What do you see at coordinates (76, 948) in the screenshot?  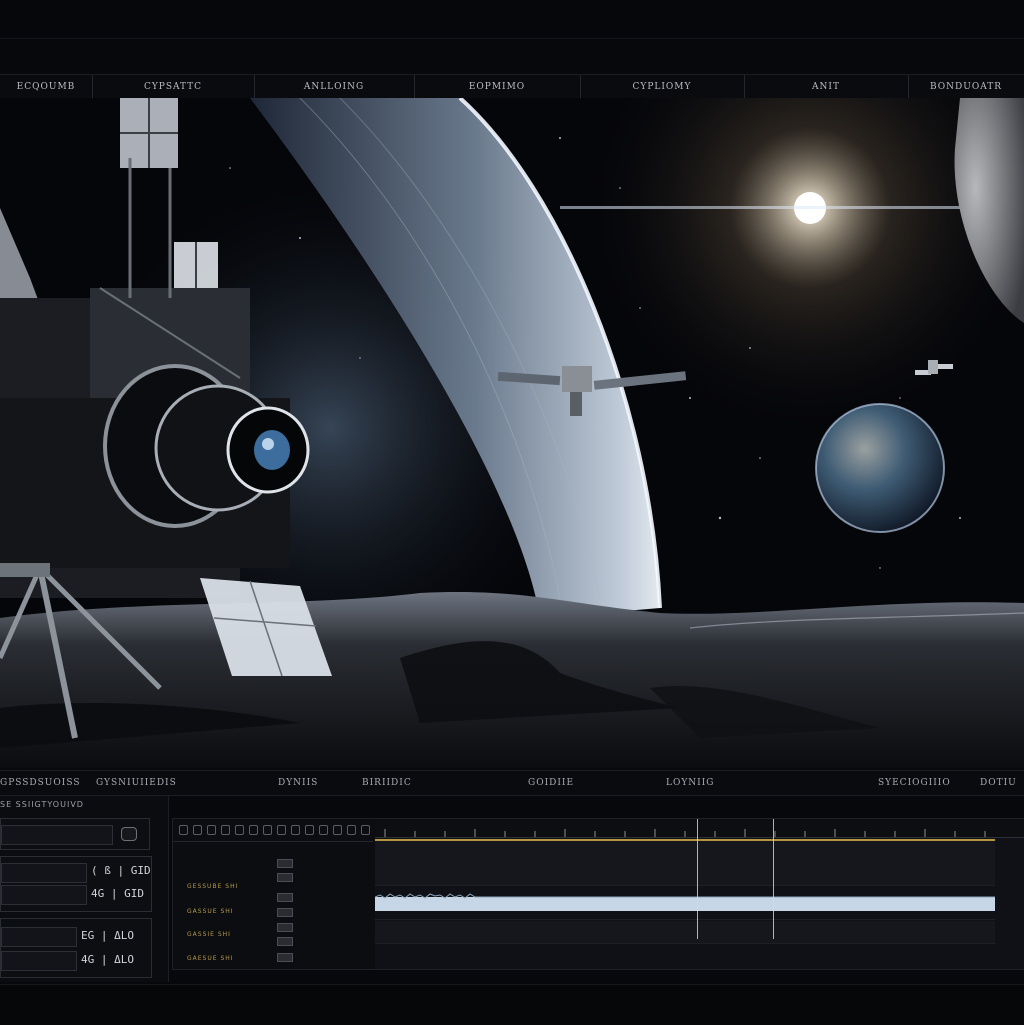 I see `panel-row-3: EG | ΔLO 4G | ΔLO` at bounding box center [76, 948].